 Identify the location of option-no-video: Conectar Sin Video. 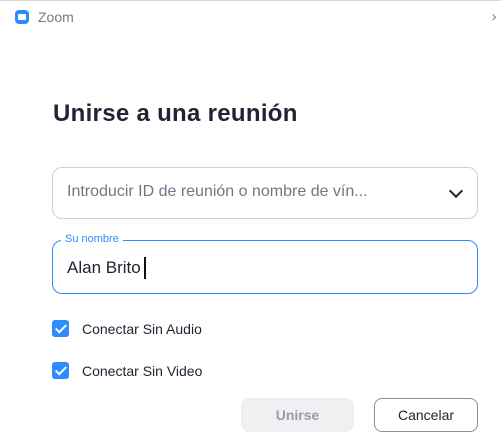
(127, 370).